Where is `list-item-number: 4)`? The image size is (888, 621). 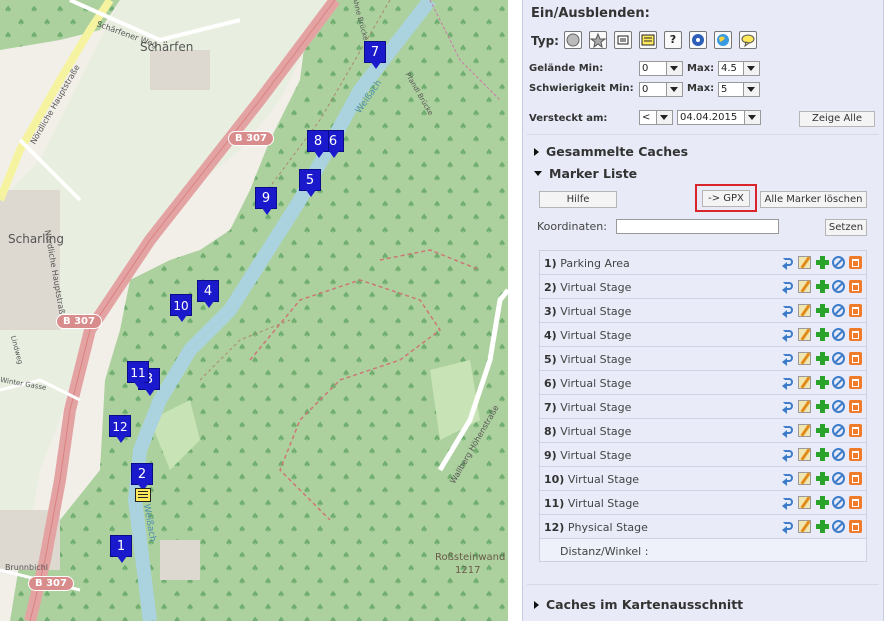
list-item-number: 4) is located at coordinates (550, 335).